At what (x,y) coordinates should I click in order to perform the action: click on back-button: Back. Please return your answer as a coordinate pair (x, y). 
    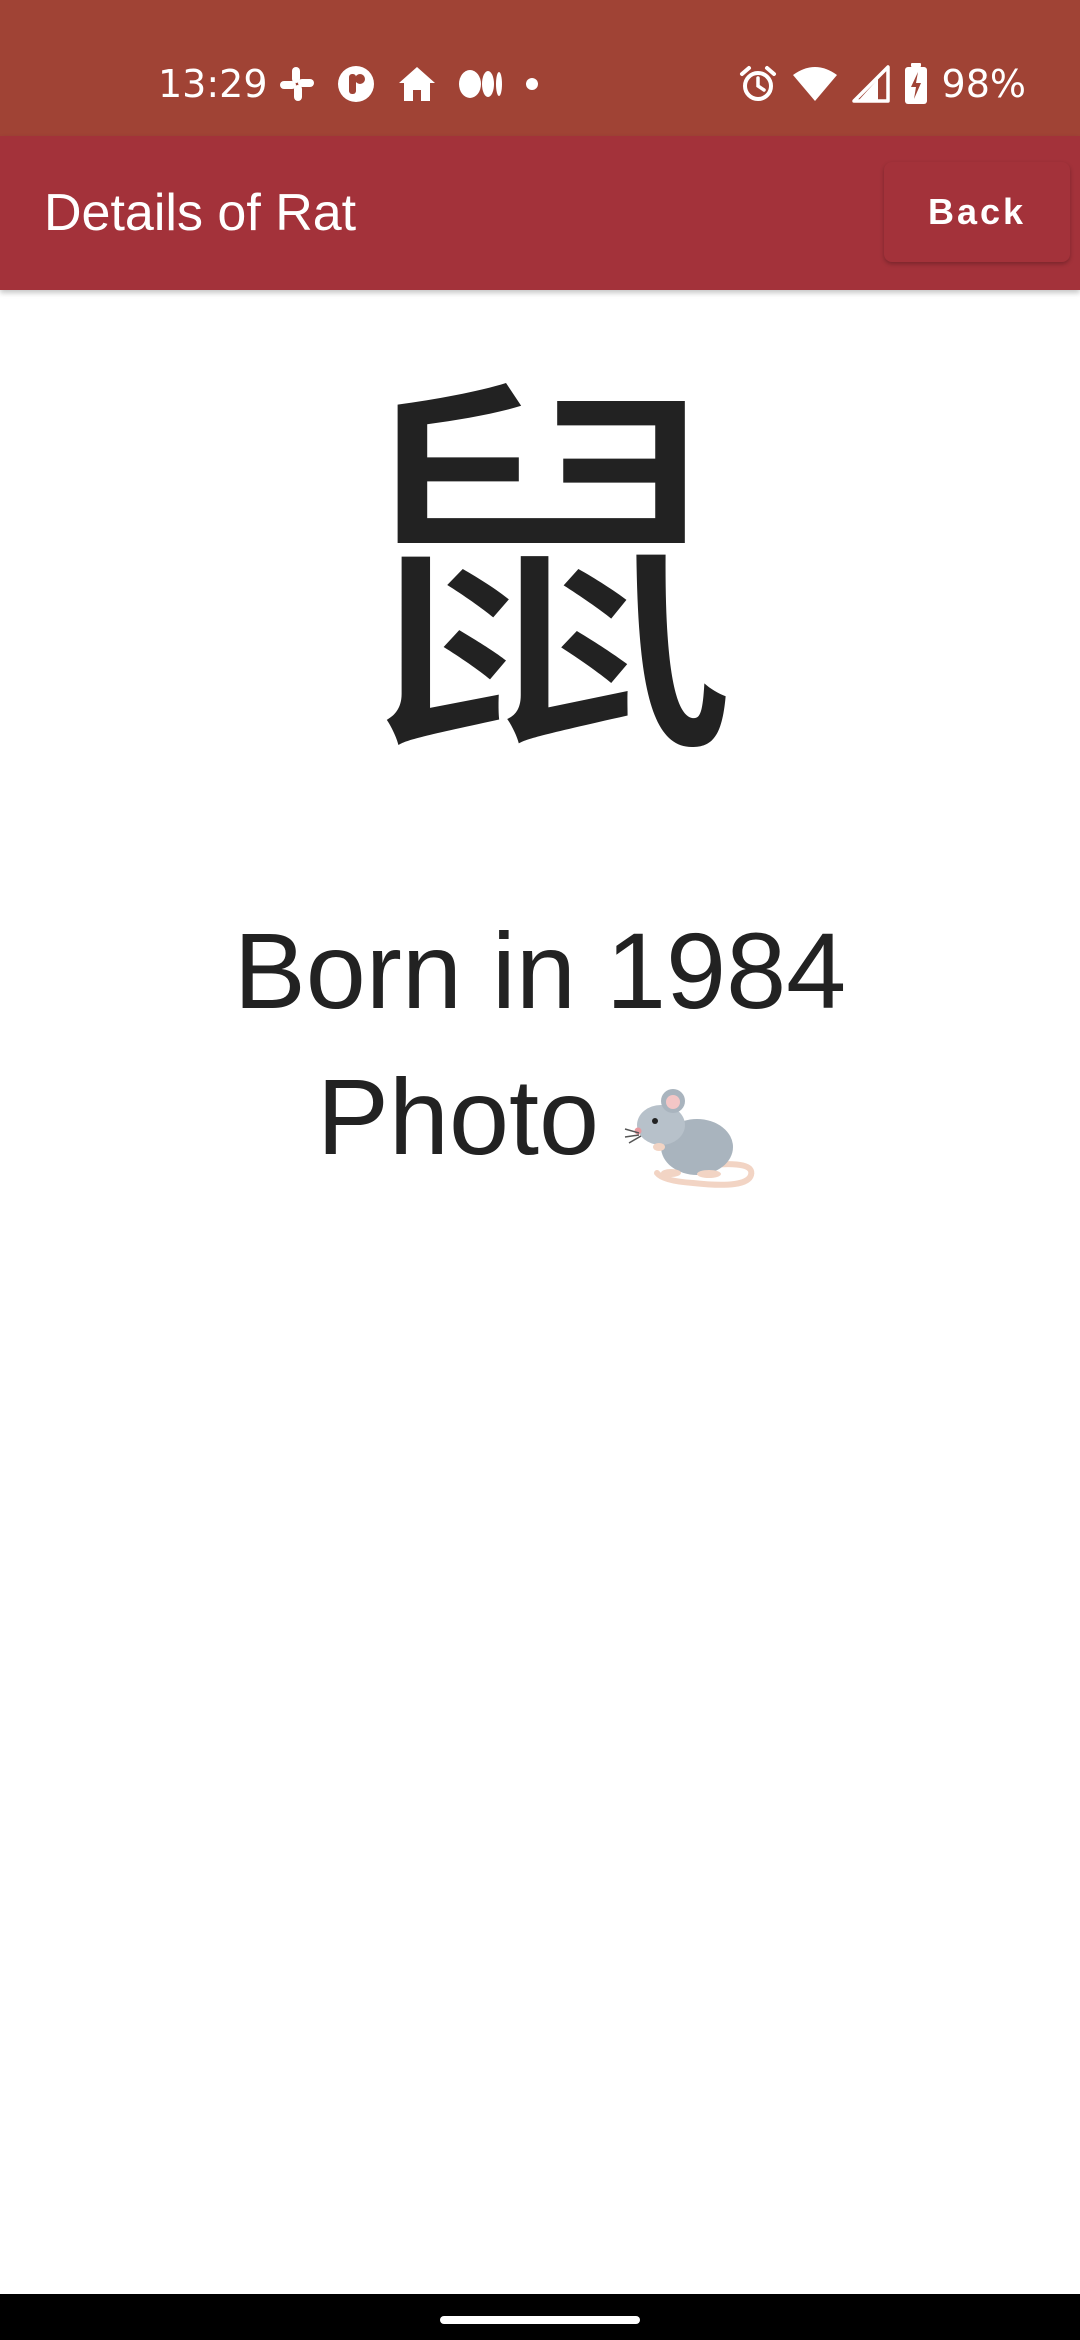
    Looking at the image, I should click on (977, 212).